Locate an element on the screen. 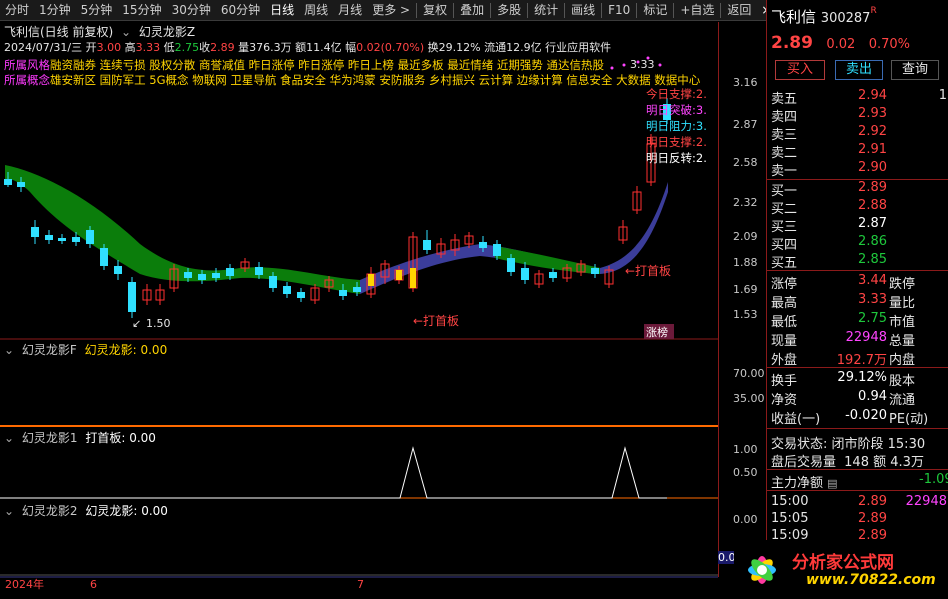 The image size is (948, 599). toolbar-action: 统计 is located at coordinates (546, 10).